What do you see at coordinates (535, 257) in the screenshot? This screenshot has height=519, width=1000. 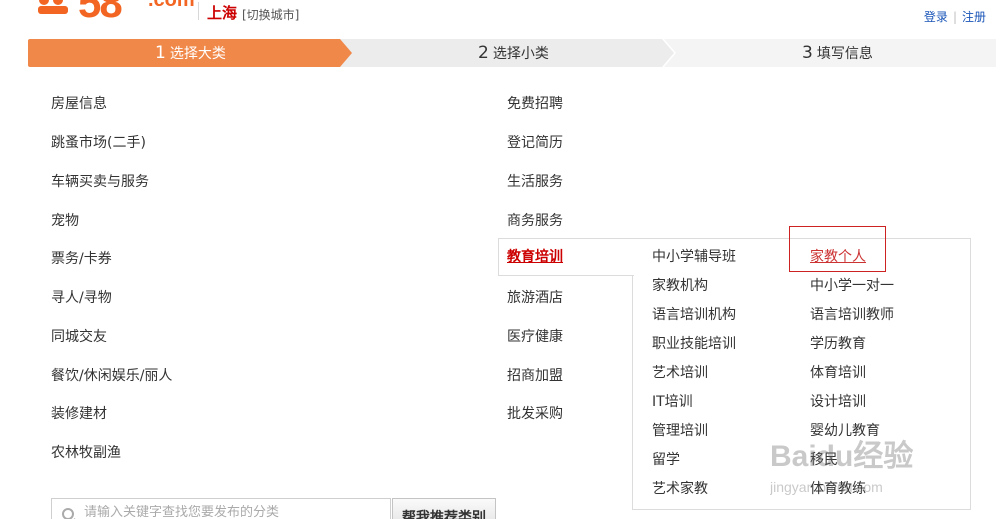 I see `category-item-active: 教育培训` at bounding box center [535, 257].